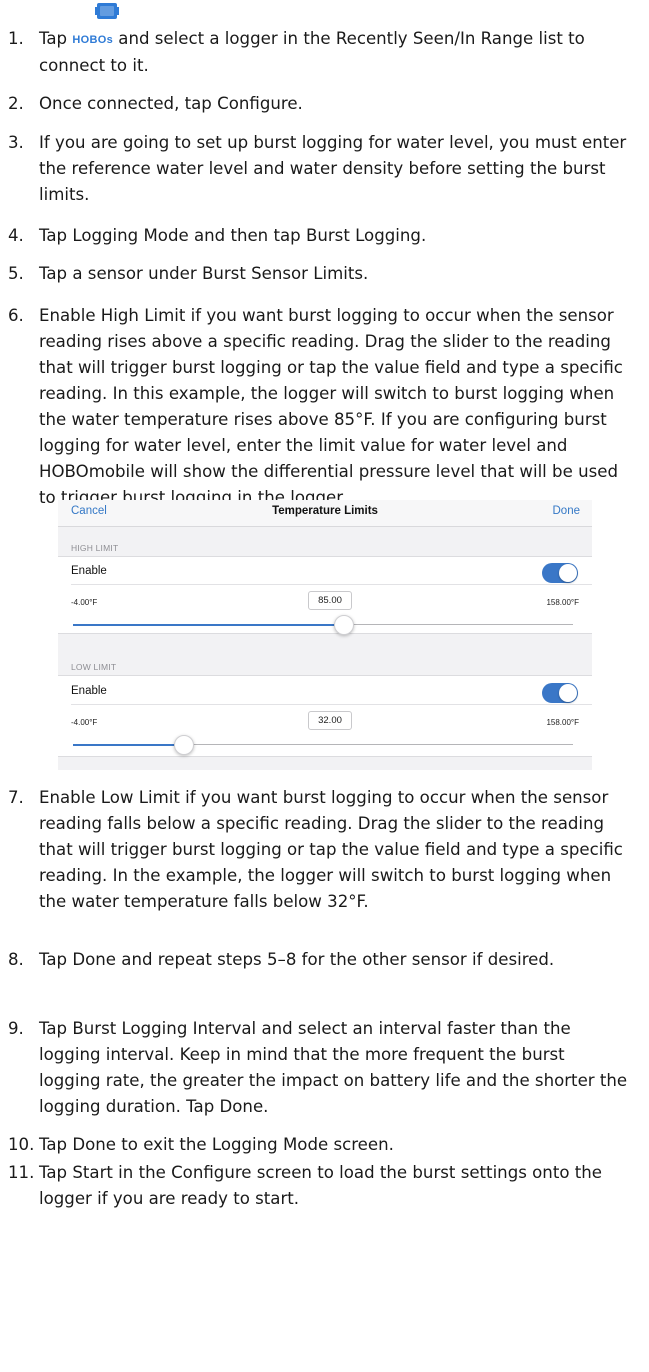 This screenshot has width=649, height=1372. What do you see at coordinates (16, 103) in the screenshot?
I see `step-number: 2.` at bounding box center [16, 103].